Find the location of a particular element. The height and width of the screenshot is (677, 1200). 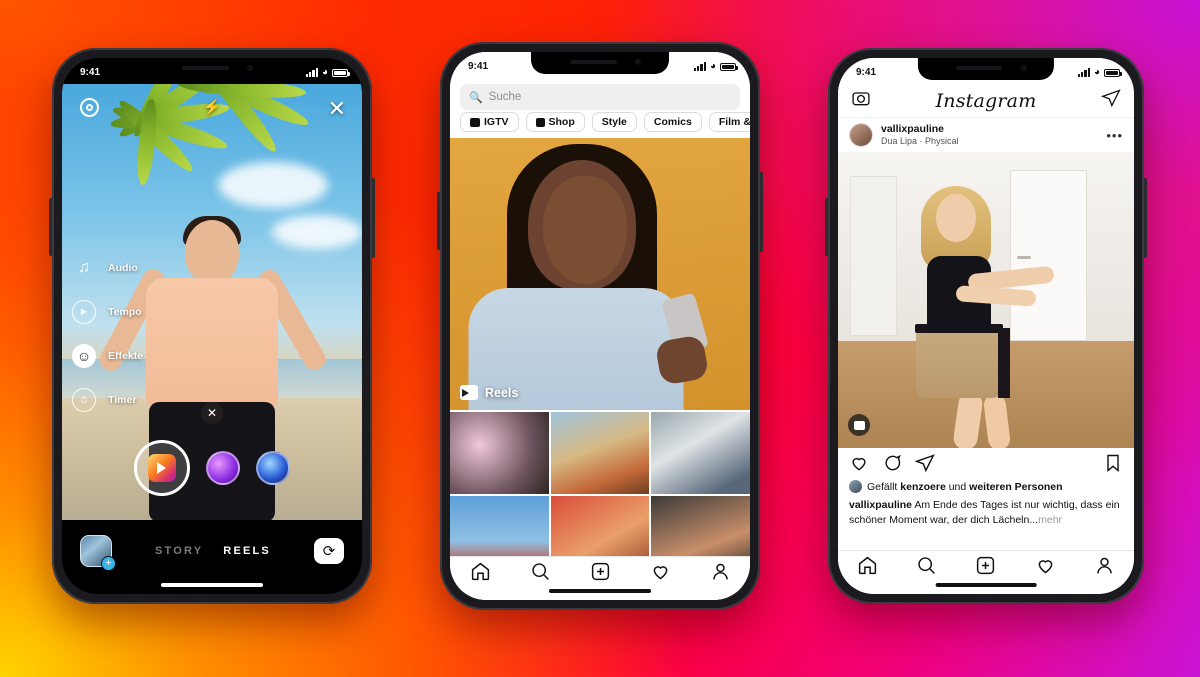

tool-label-effekte: Effekte is located at coordinates (126, 356).